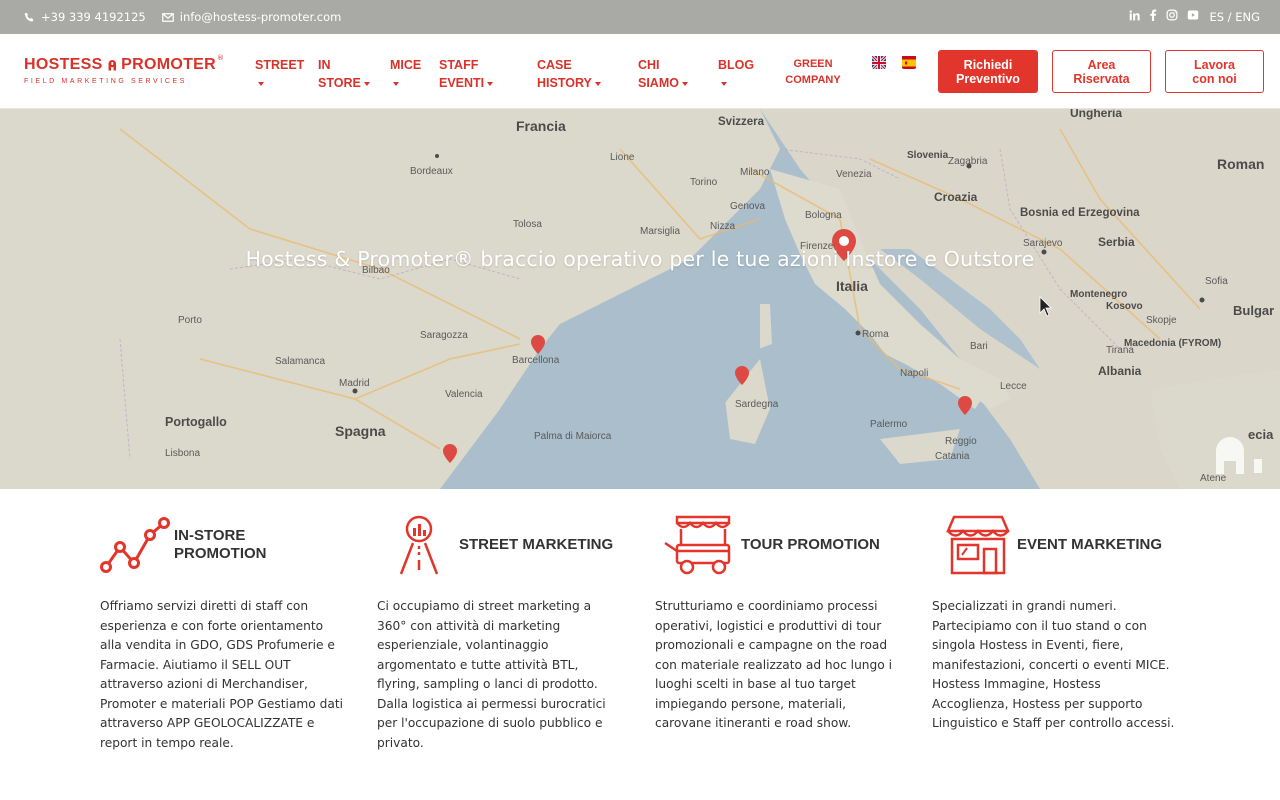  Describe the element at coordinates (978, 545) in the screenshot. I see `shop-icon` at that location.